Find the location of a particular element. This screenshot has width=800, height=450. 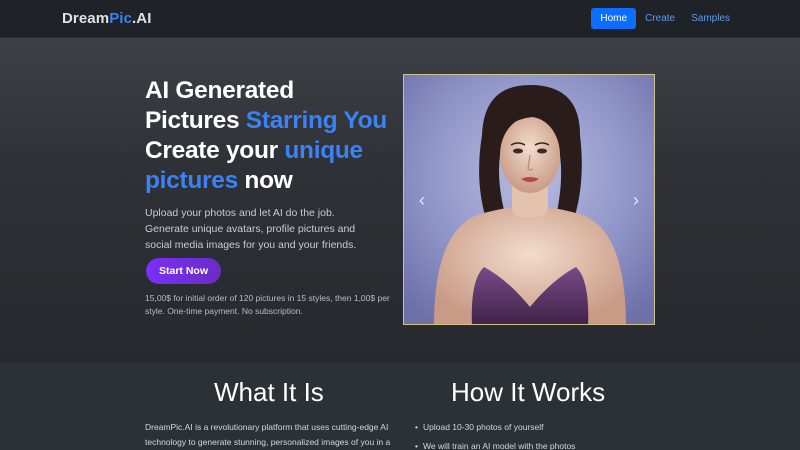

headline-line-2-start: Pictures is located at coordinates (195, 120).